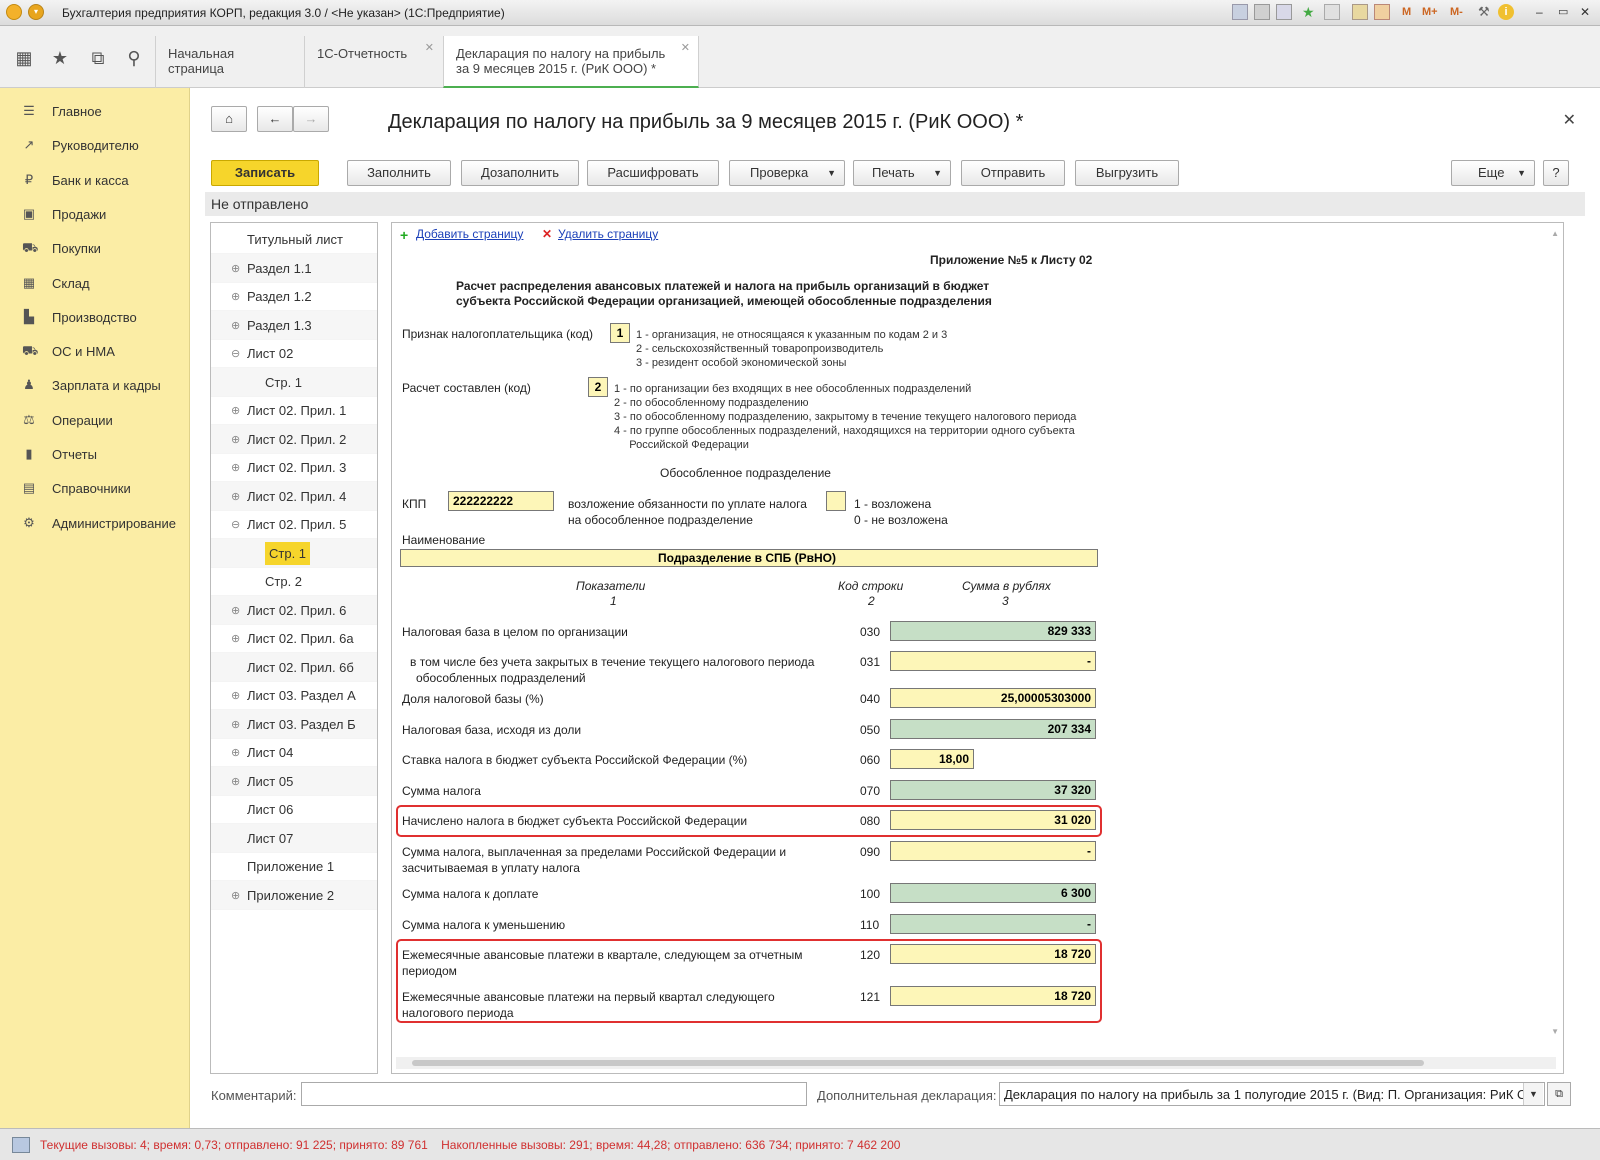 The width and height of the screenshot is (1600, 1160). What do you see at coordinates (294, 239) in the screenshot?
I see `tree-node: Титульный лист` at bounding box center [294, 239].